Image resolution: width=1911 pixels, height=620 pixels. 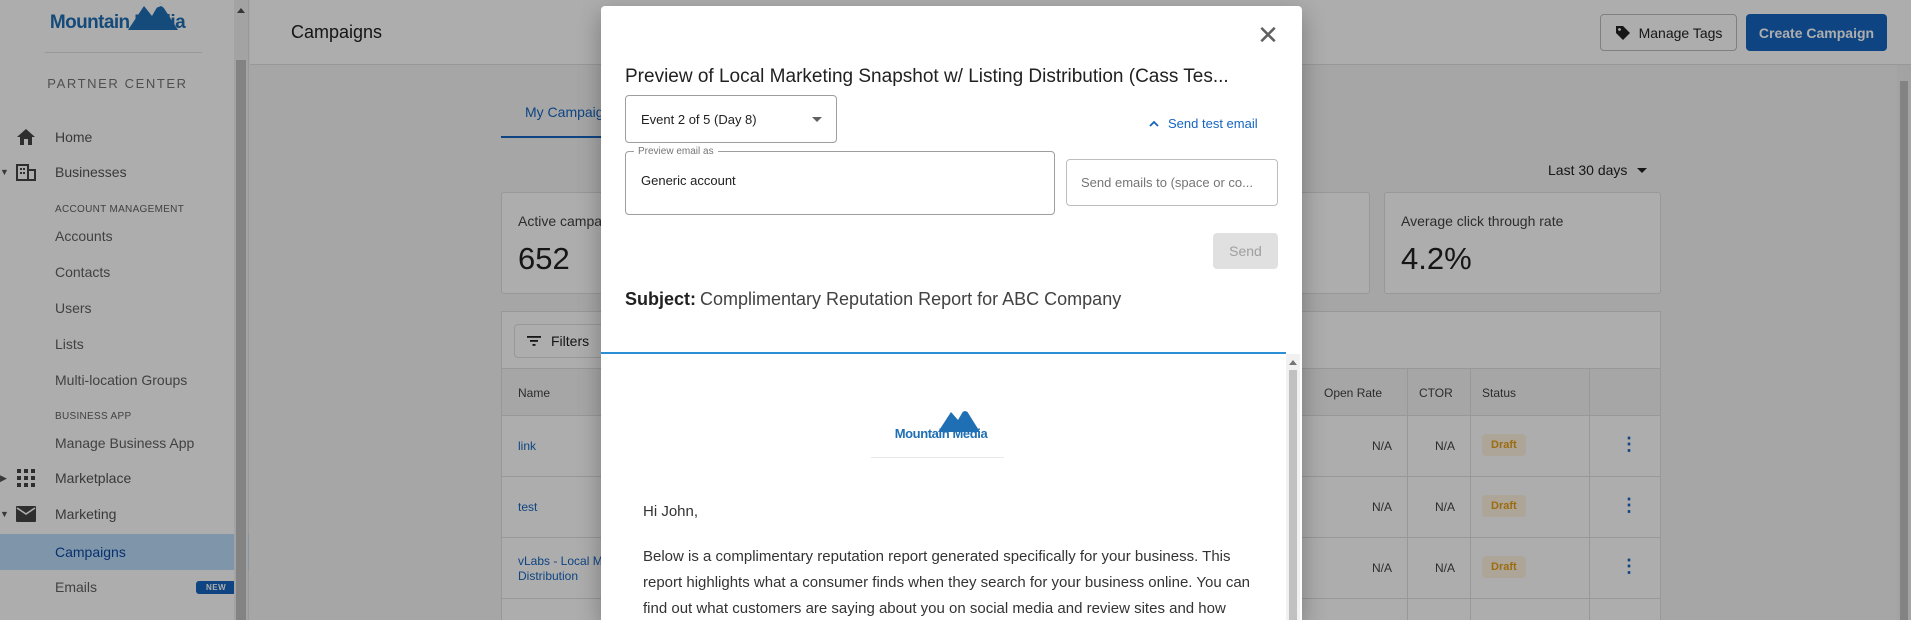 What do you see at coordinates (688, 180) in the screenshot?
I see `field-value: Generic account` at bounding box center [688, 180].